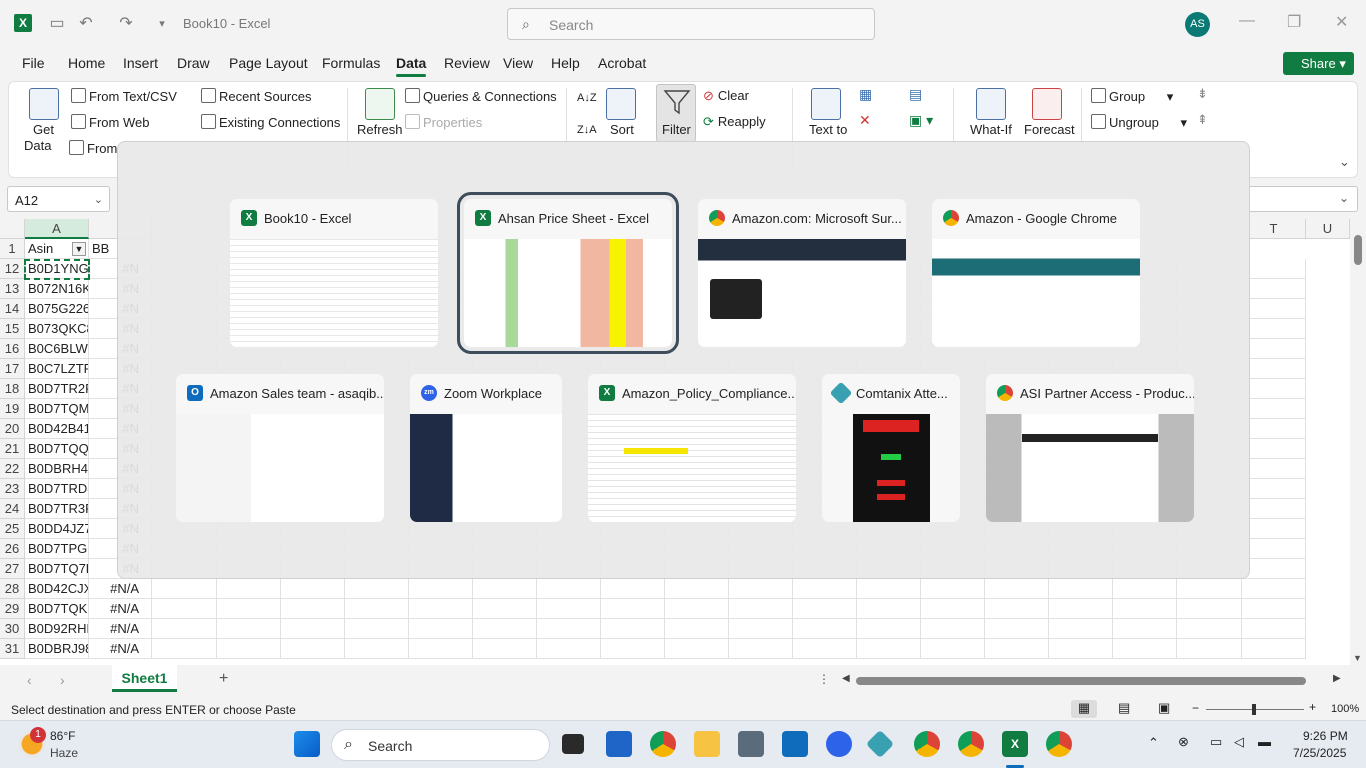  What do you see at coordinates (12, 369) in the screenshot?
I see `row-header: 17` at bounding box center [12, 369].